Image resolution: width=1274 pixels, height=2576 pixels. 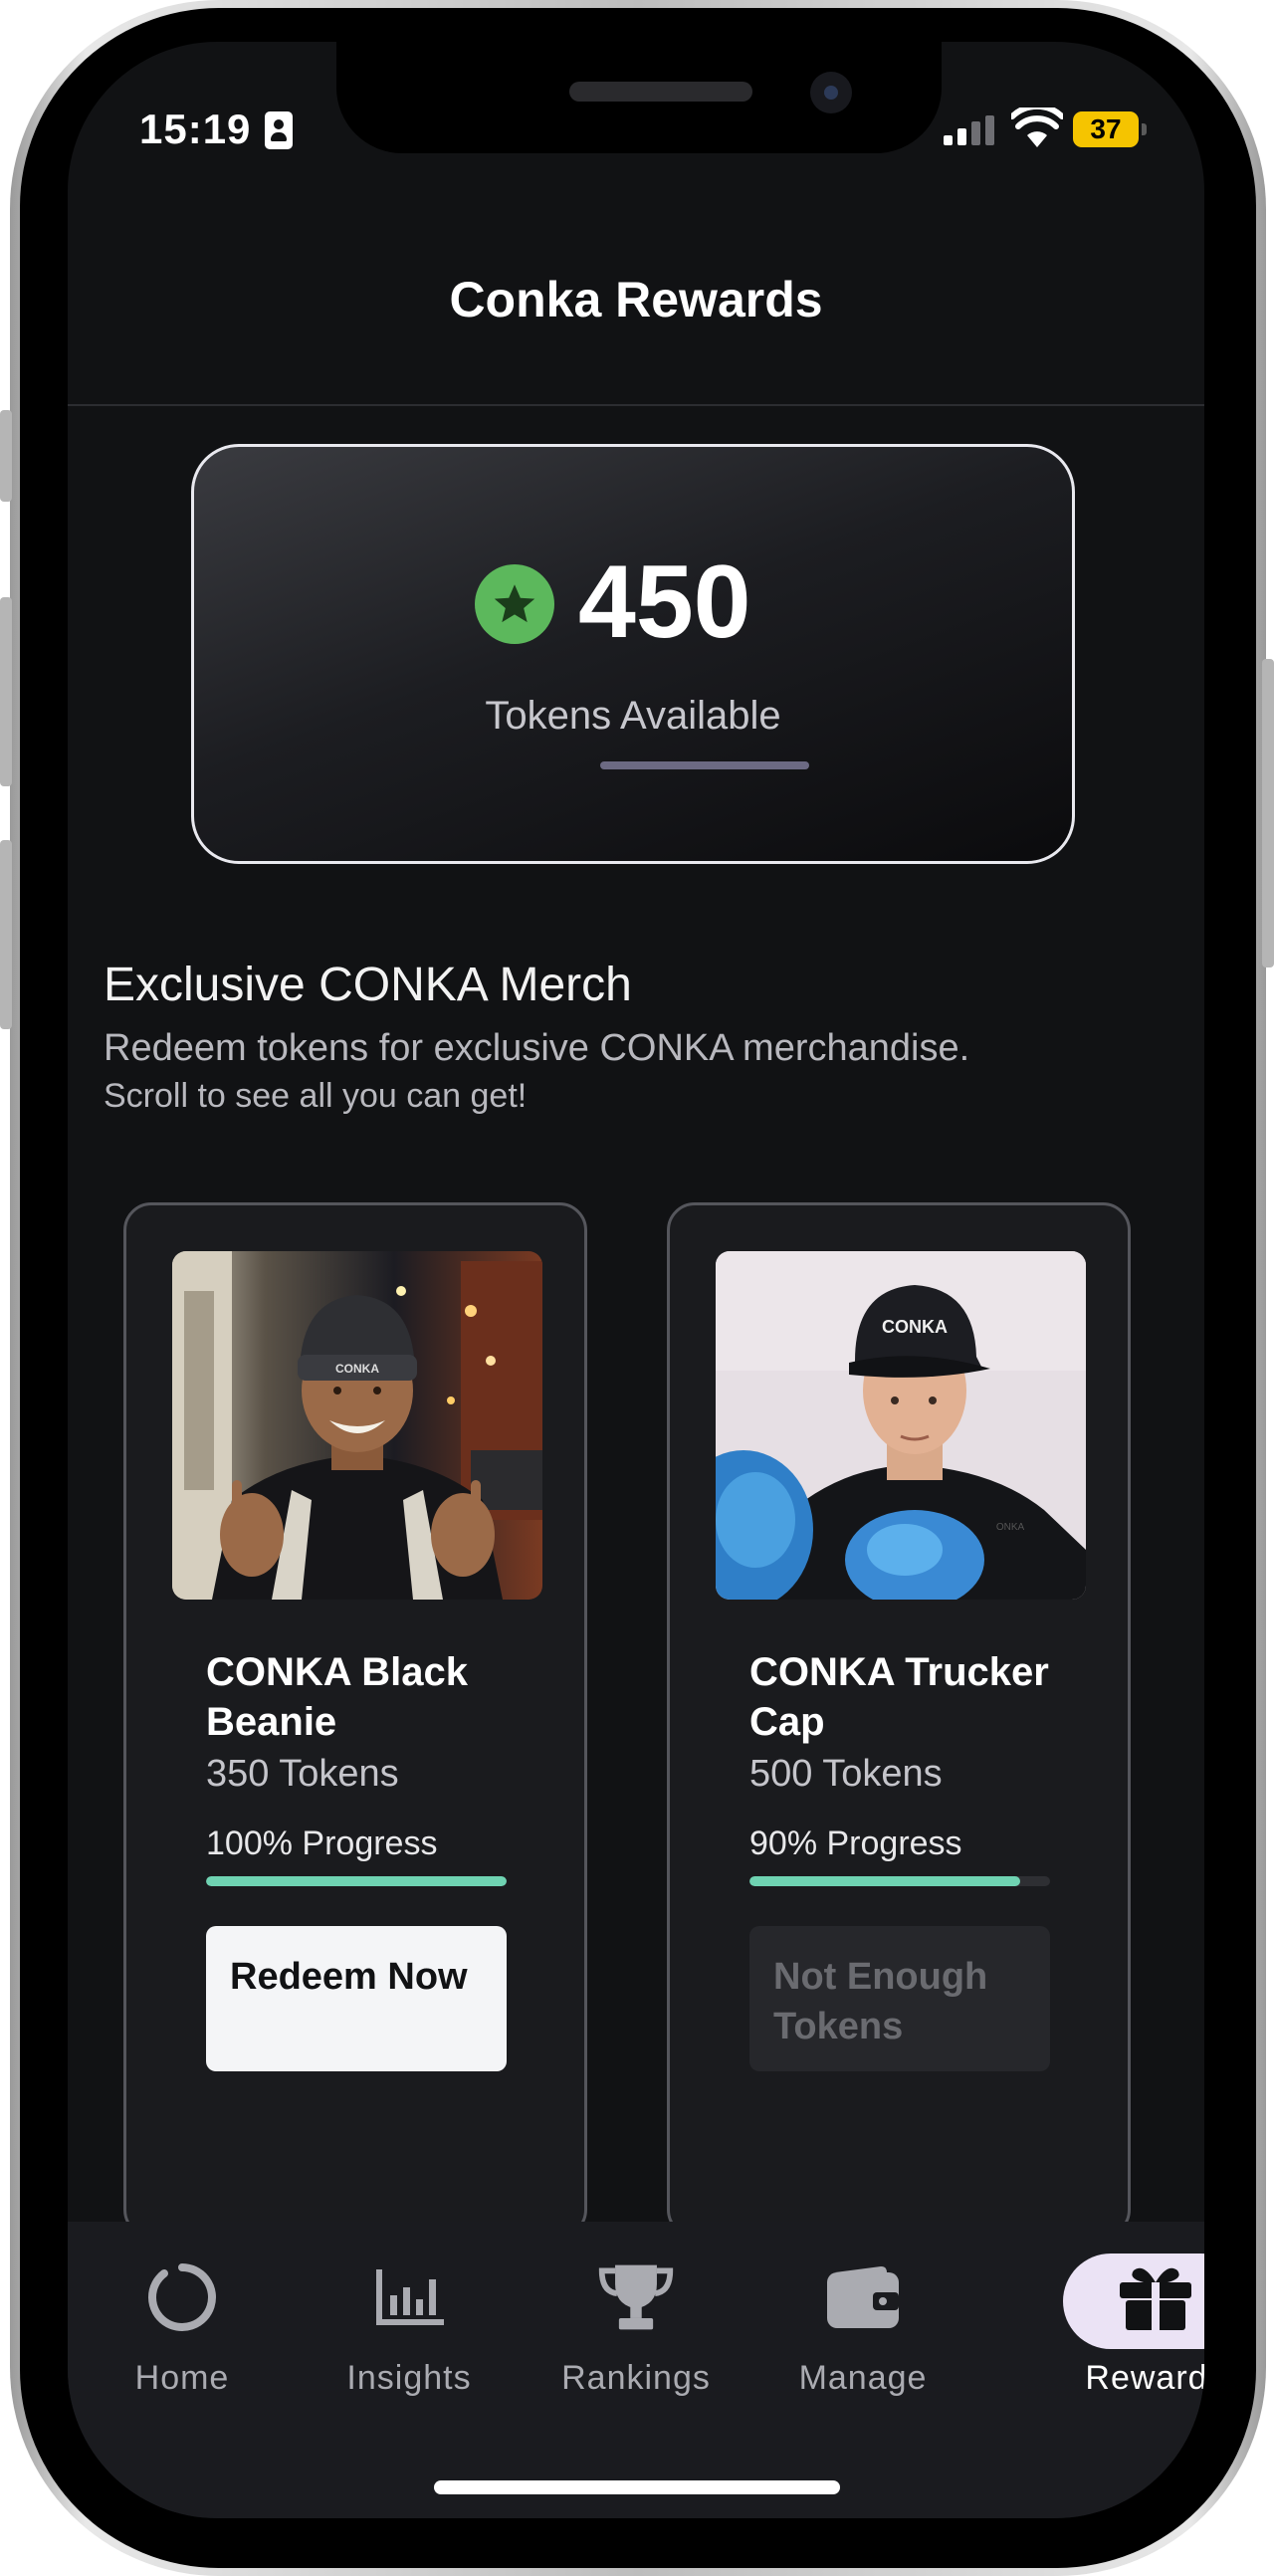 What do you see at coordinates (1155, 2297) in the screenshot?
I see `gift-icon` at bounding box center [1155, 2297].